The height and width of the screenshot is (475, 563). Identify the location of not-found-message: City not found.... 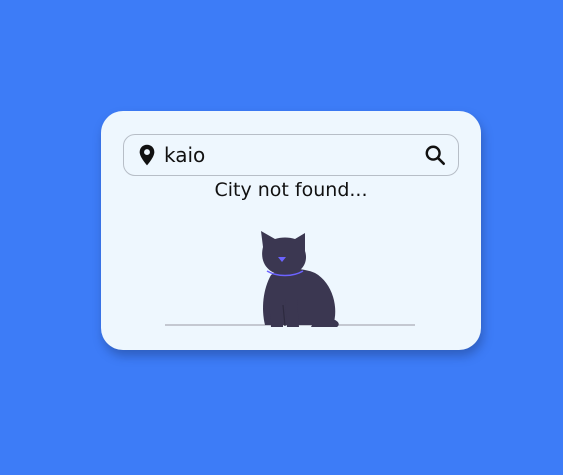
(291, 190).